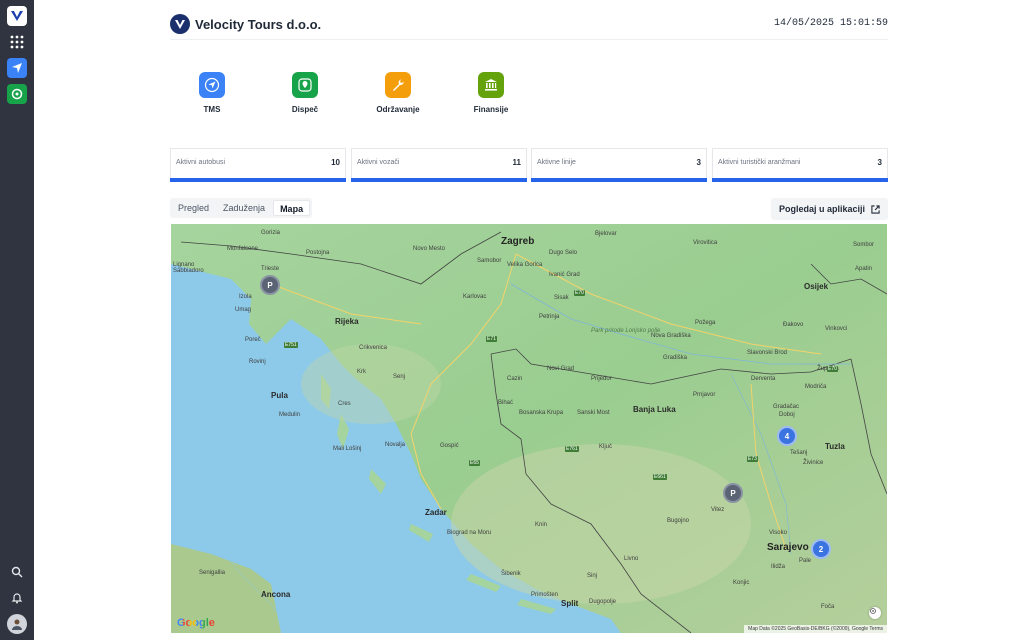  I want to click on tab-assignments: Zaduženja, so click(244, 208).